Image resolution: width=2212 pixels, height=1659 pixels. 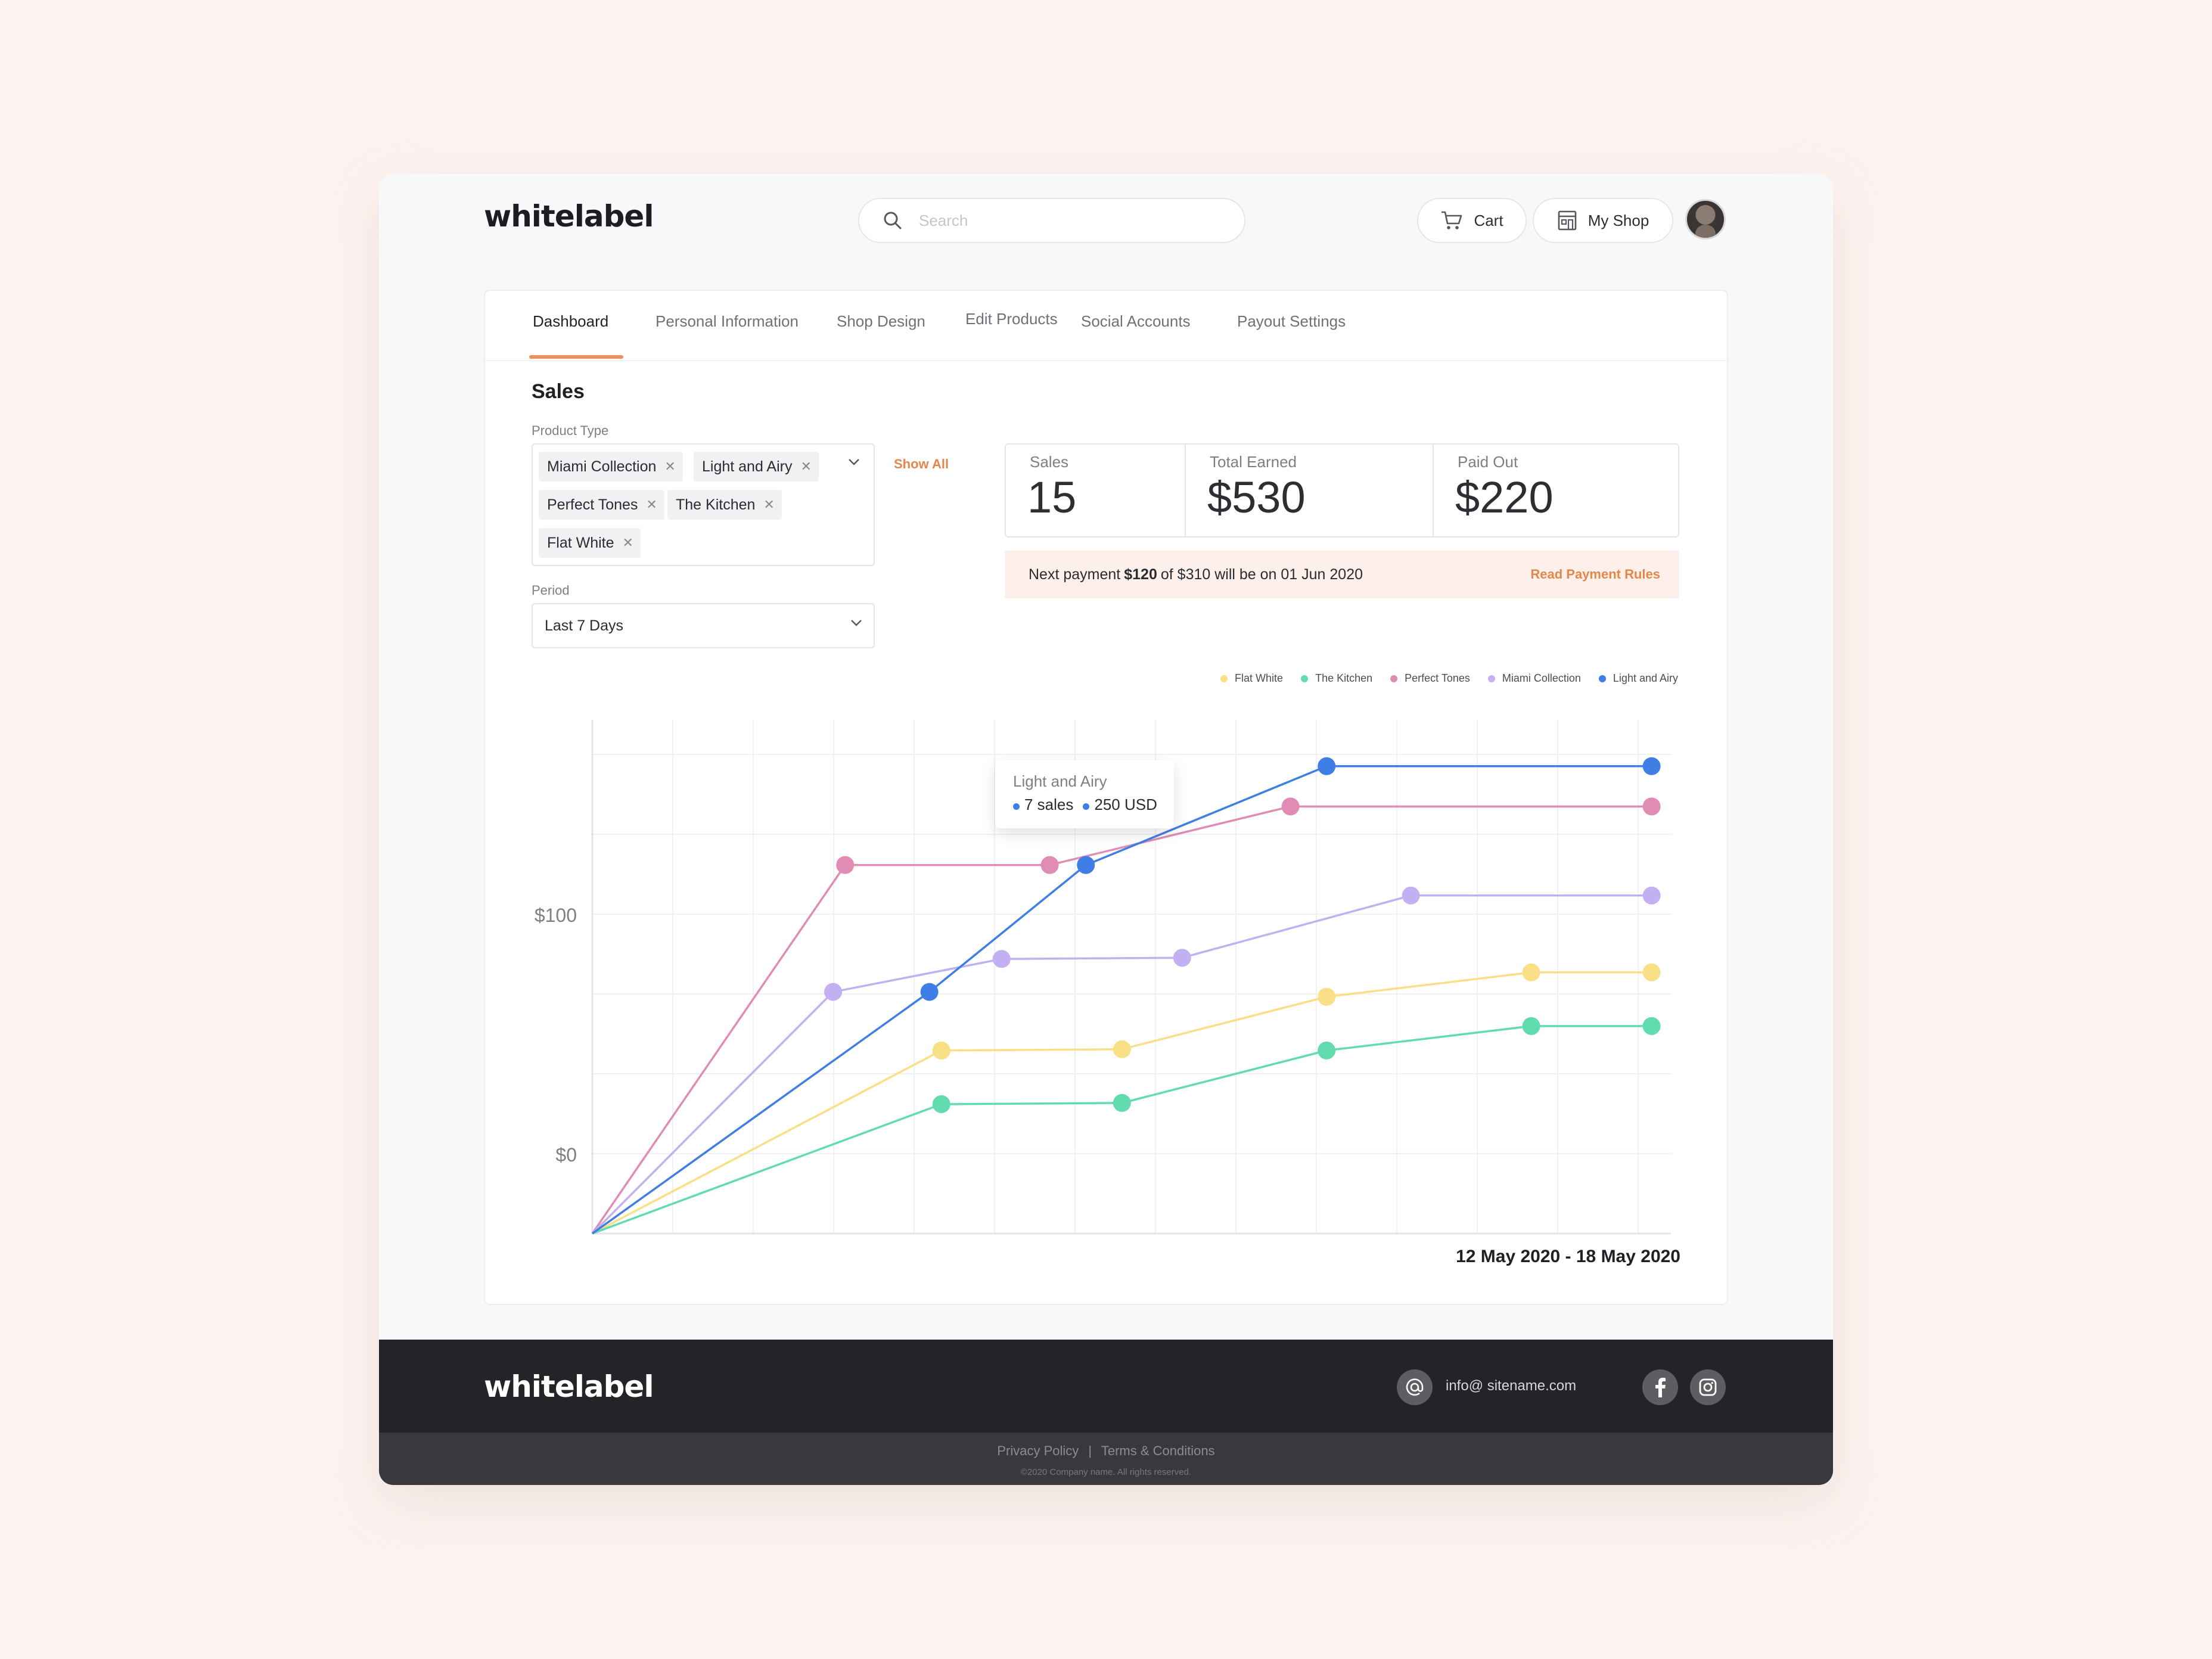 What do you see at coordinates (1472, 221) in the screenshot?
I see `cart-button: Cart` at bounding box center [1472, 221].